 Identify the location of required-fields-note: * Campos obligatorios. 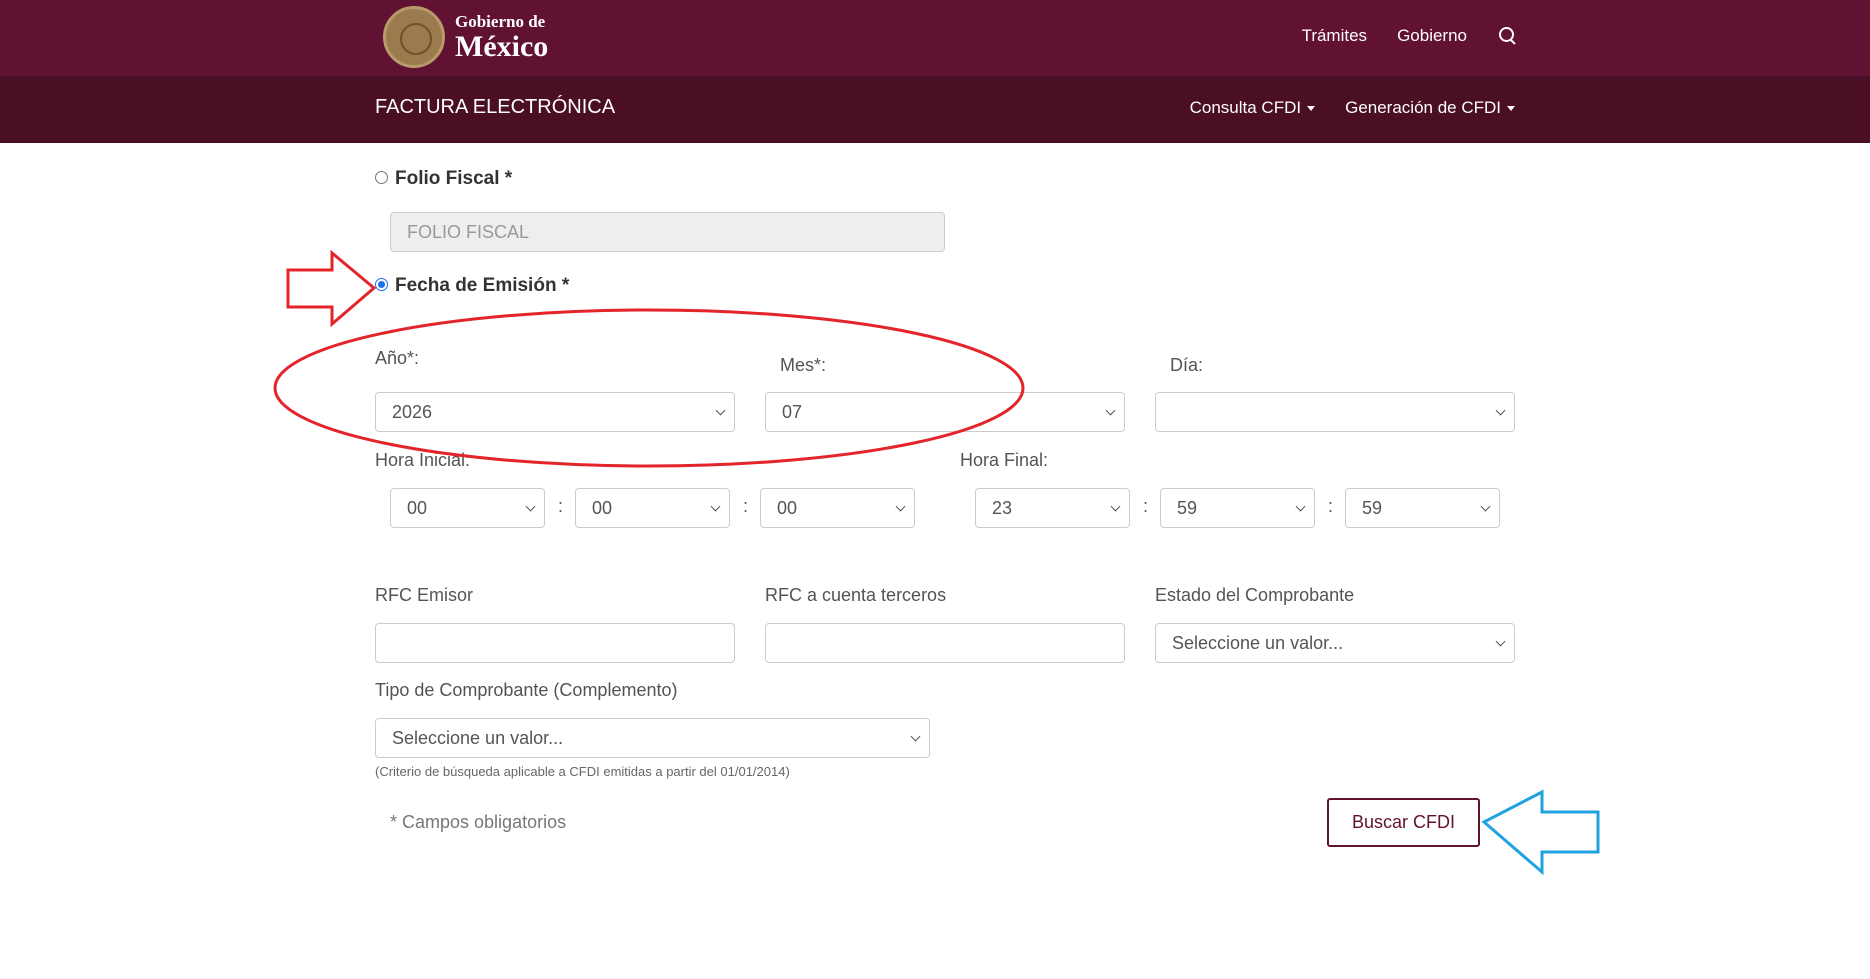
(478, 822).